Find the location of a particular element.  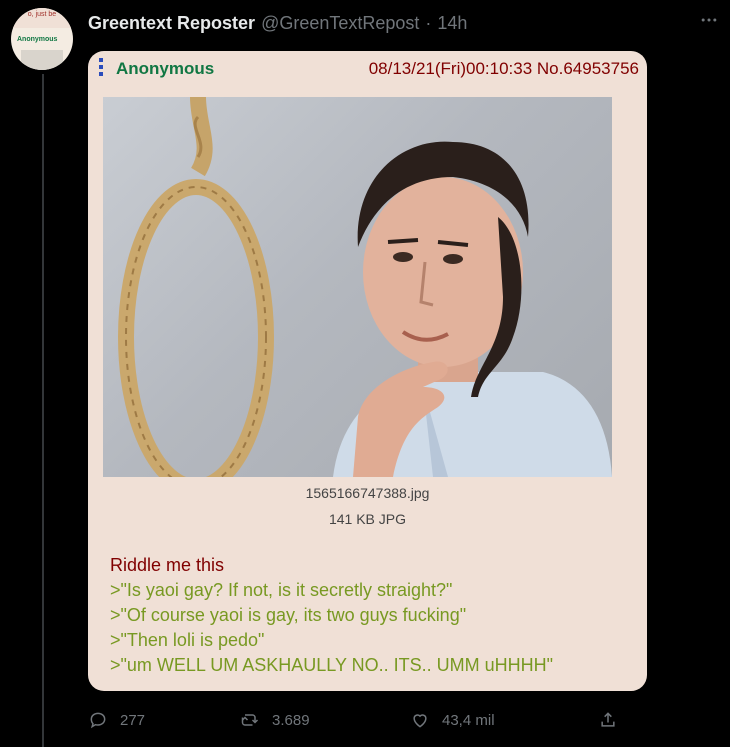

post-meta: 08/13/21(Fri)00:10:33 No.64953756 is located at coordinates (503, 68).